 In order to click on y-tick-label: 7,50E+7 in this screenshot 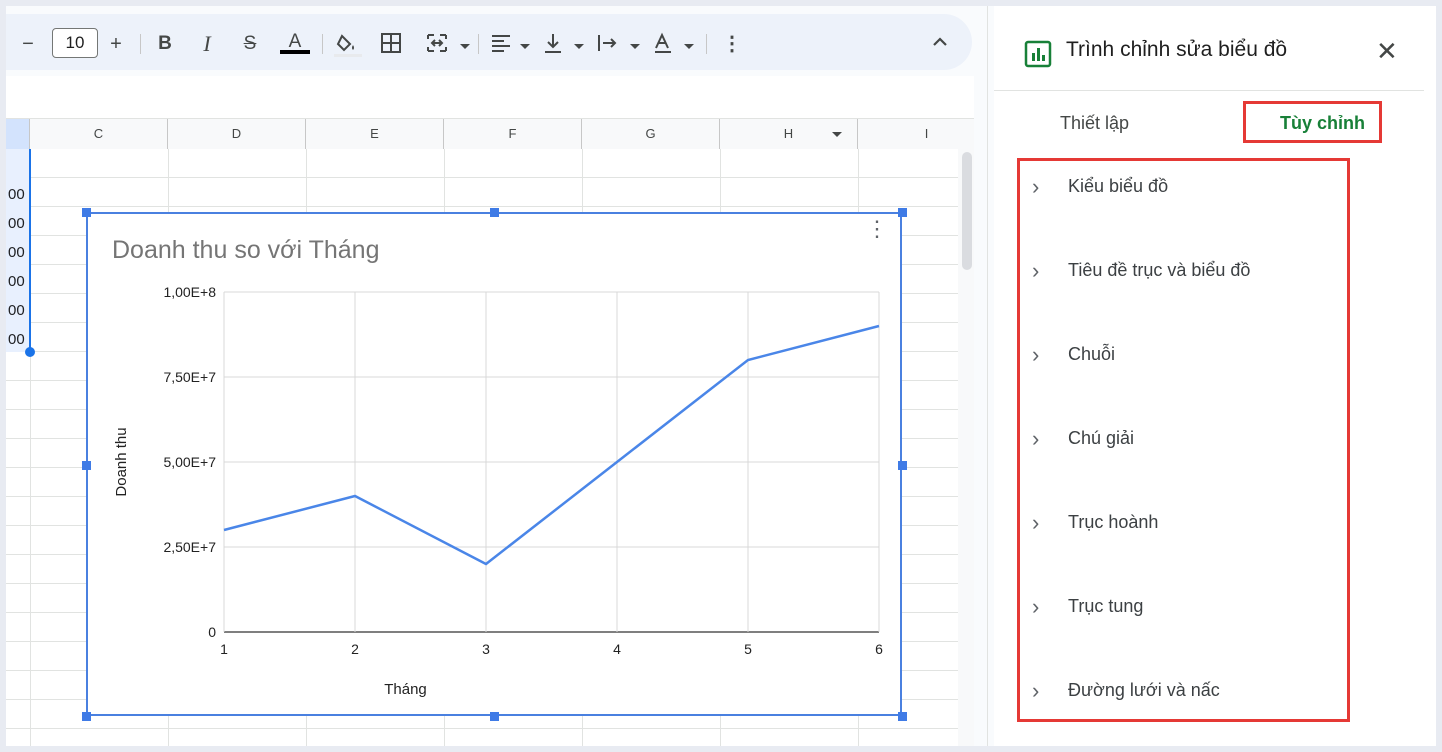, I will do `click(189, 377)`.